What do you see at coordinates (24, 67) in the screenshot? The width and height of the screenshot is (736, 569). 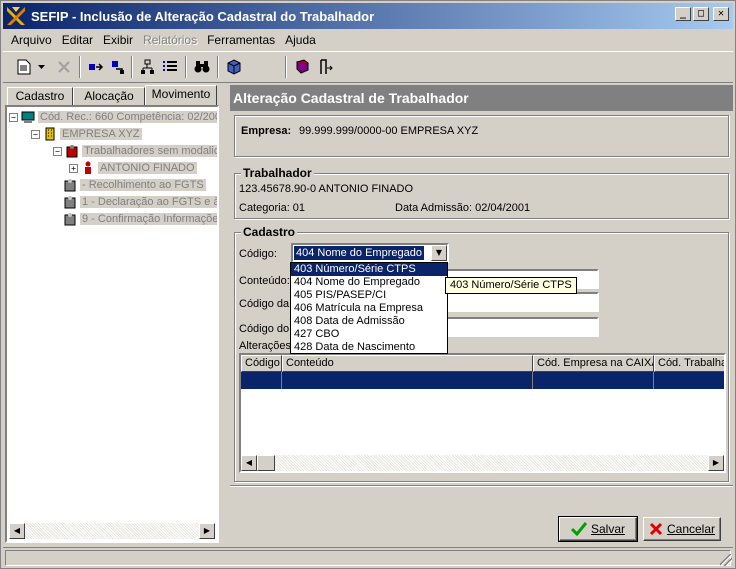 I see `new-document-icon` at bounding box center [24, 67].